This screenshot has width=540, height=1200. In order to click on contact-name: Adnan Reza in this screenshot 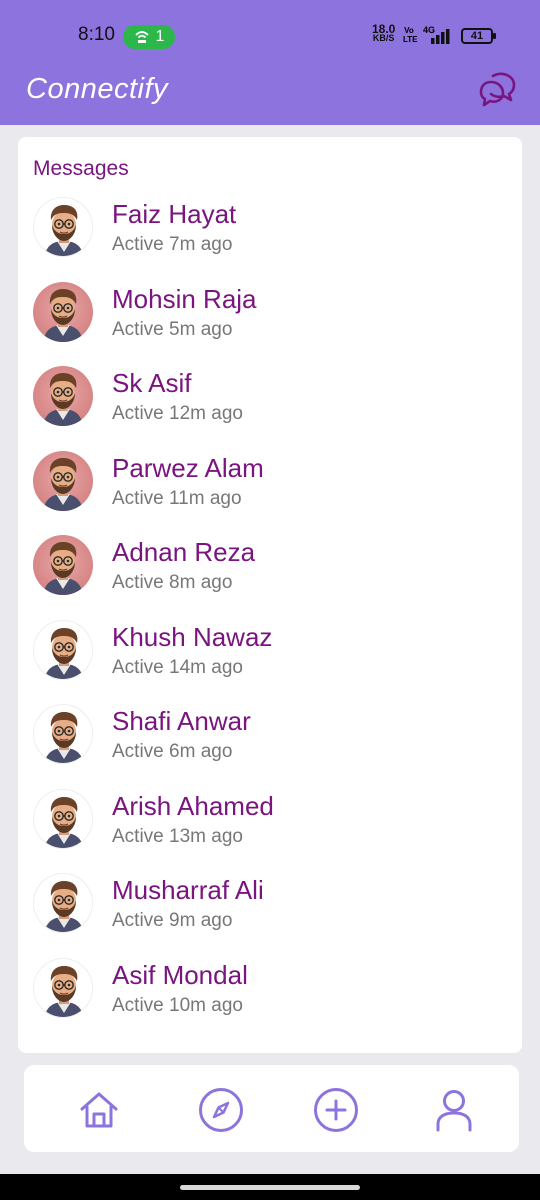, I will do `click(184, 552)`.